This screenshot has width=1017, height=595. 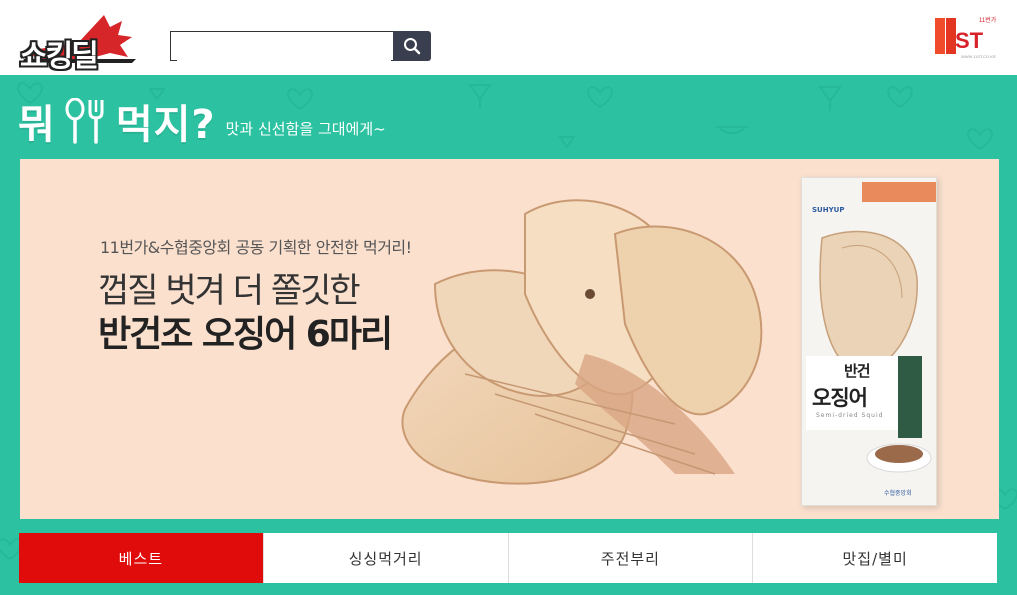 What do you see at coordinates (840, 398) in the screenshot?
I see `package-title-2: 오징어` at bounding box center [840, 398].